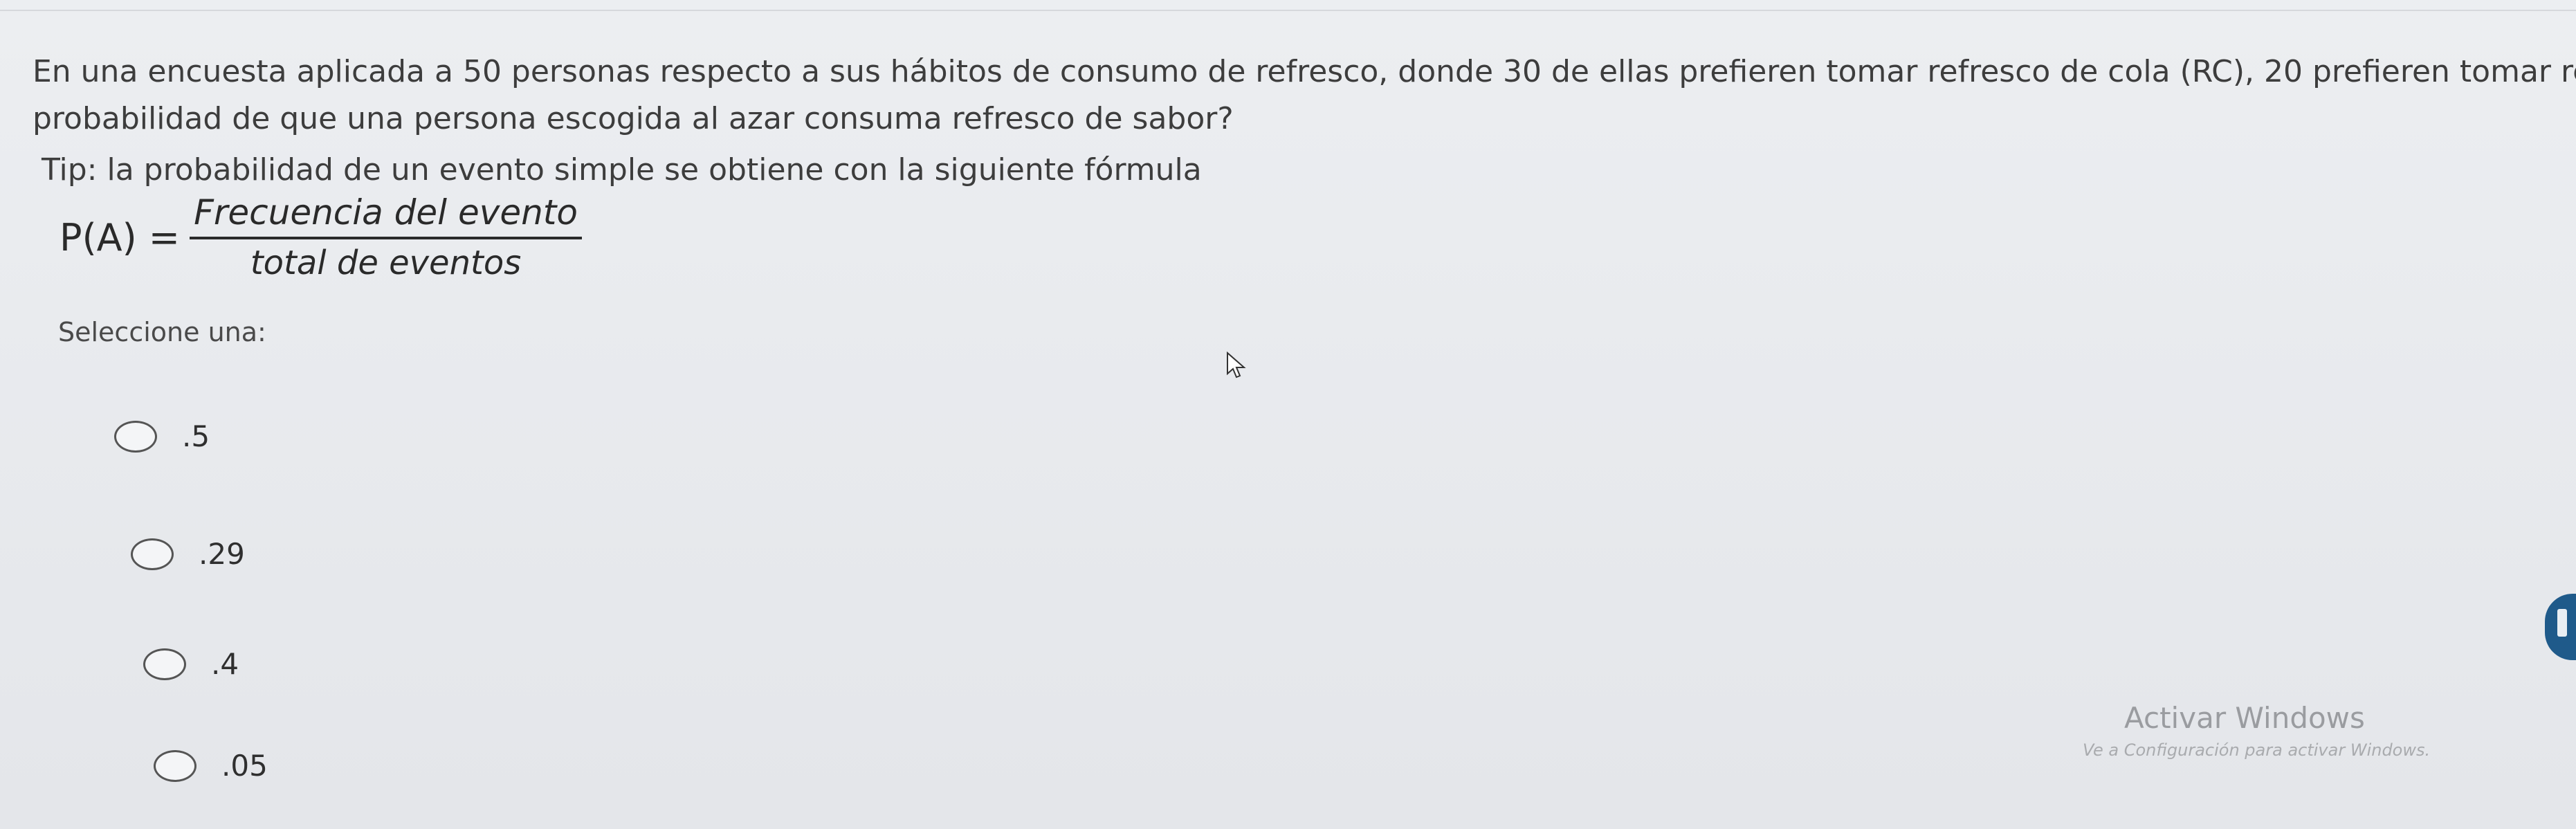 This screenshot has height=829, width=2576. Describe the element at coordinates (2562, 623) in the screenshot. I see `side-panel-glyph` at that location.